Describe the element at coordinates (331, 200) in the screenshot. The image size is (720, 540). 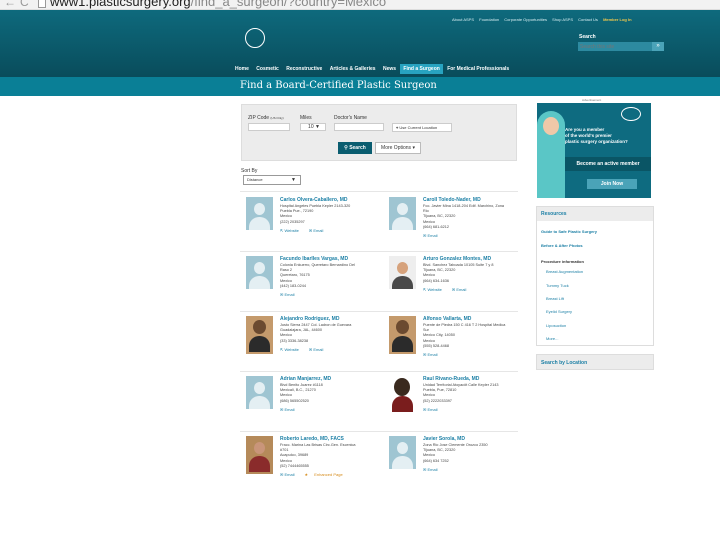
I see `doctor-name: Carlos Olvera-Caballero, MD` at that location.